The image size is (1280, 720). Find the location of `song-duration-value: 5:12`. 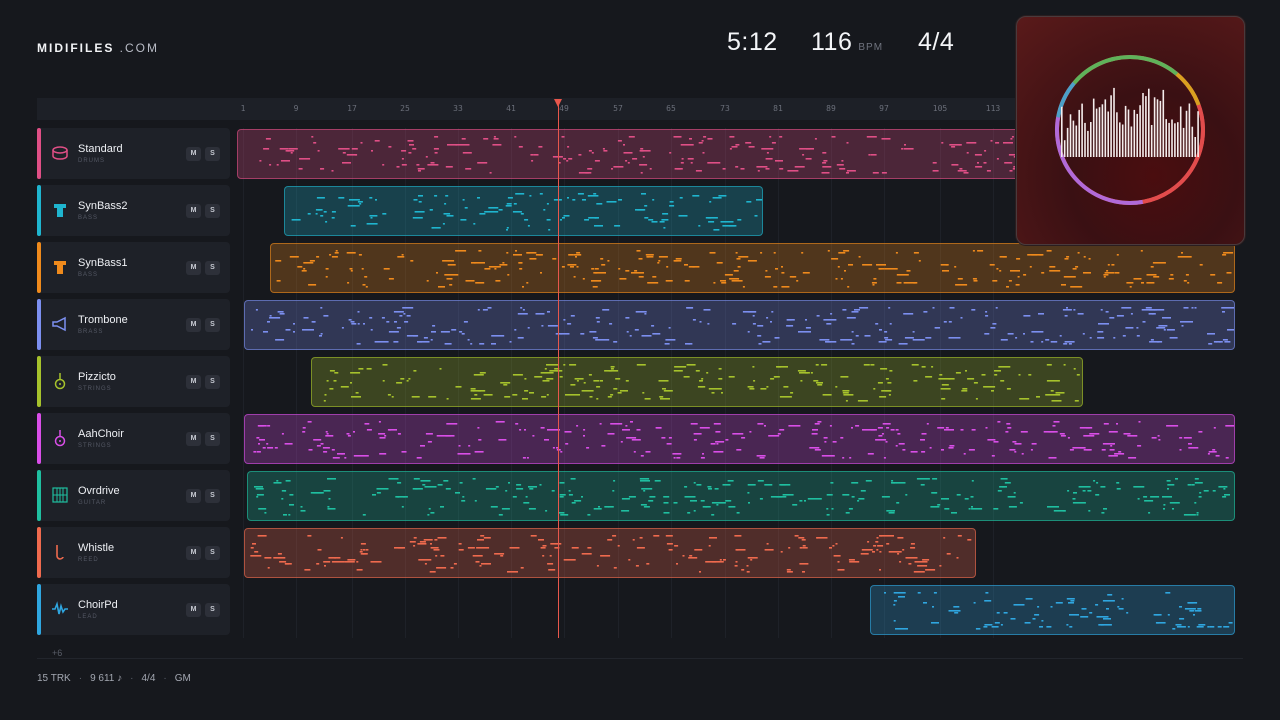

song-duration-value: 5:12 is located at coordinates (752, 42).